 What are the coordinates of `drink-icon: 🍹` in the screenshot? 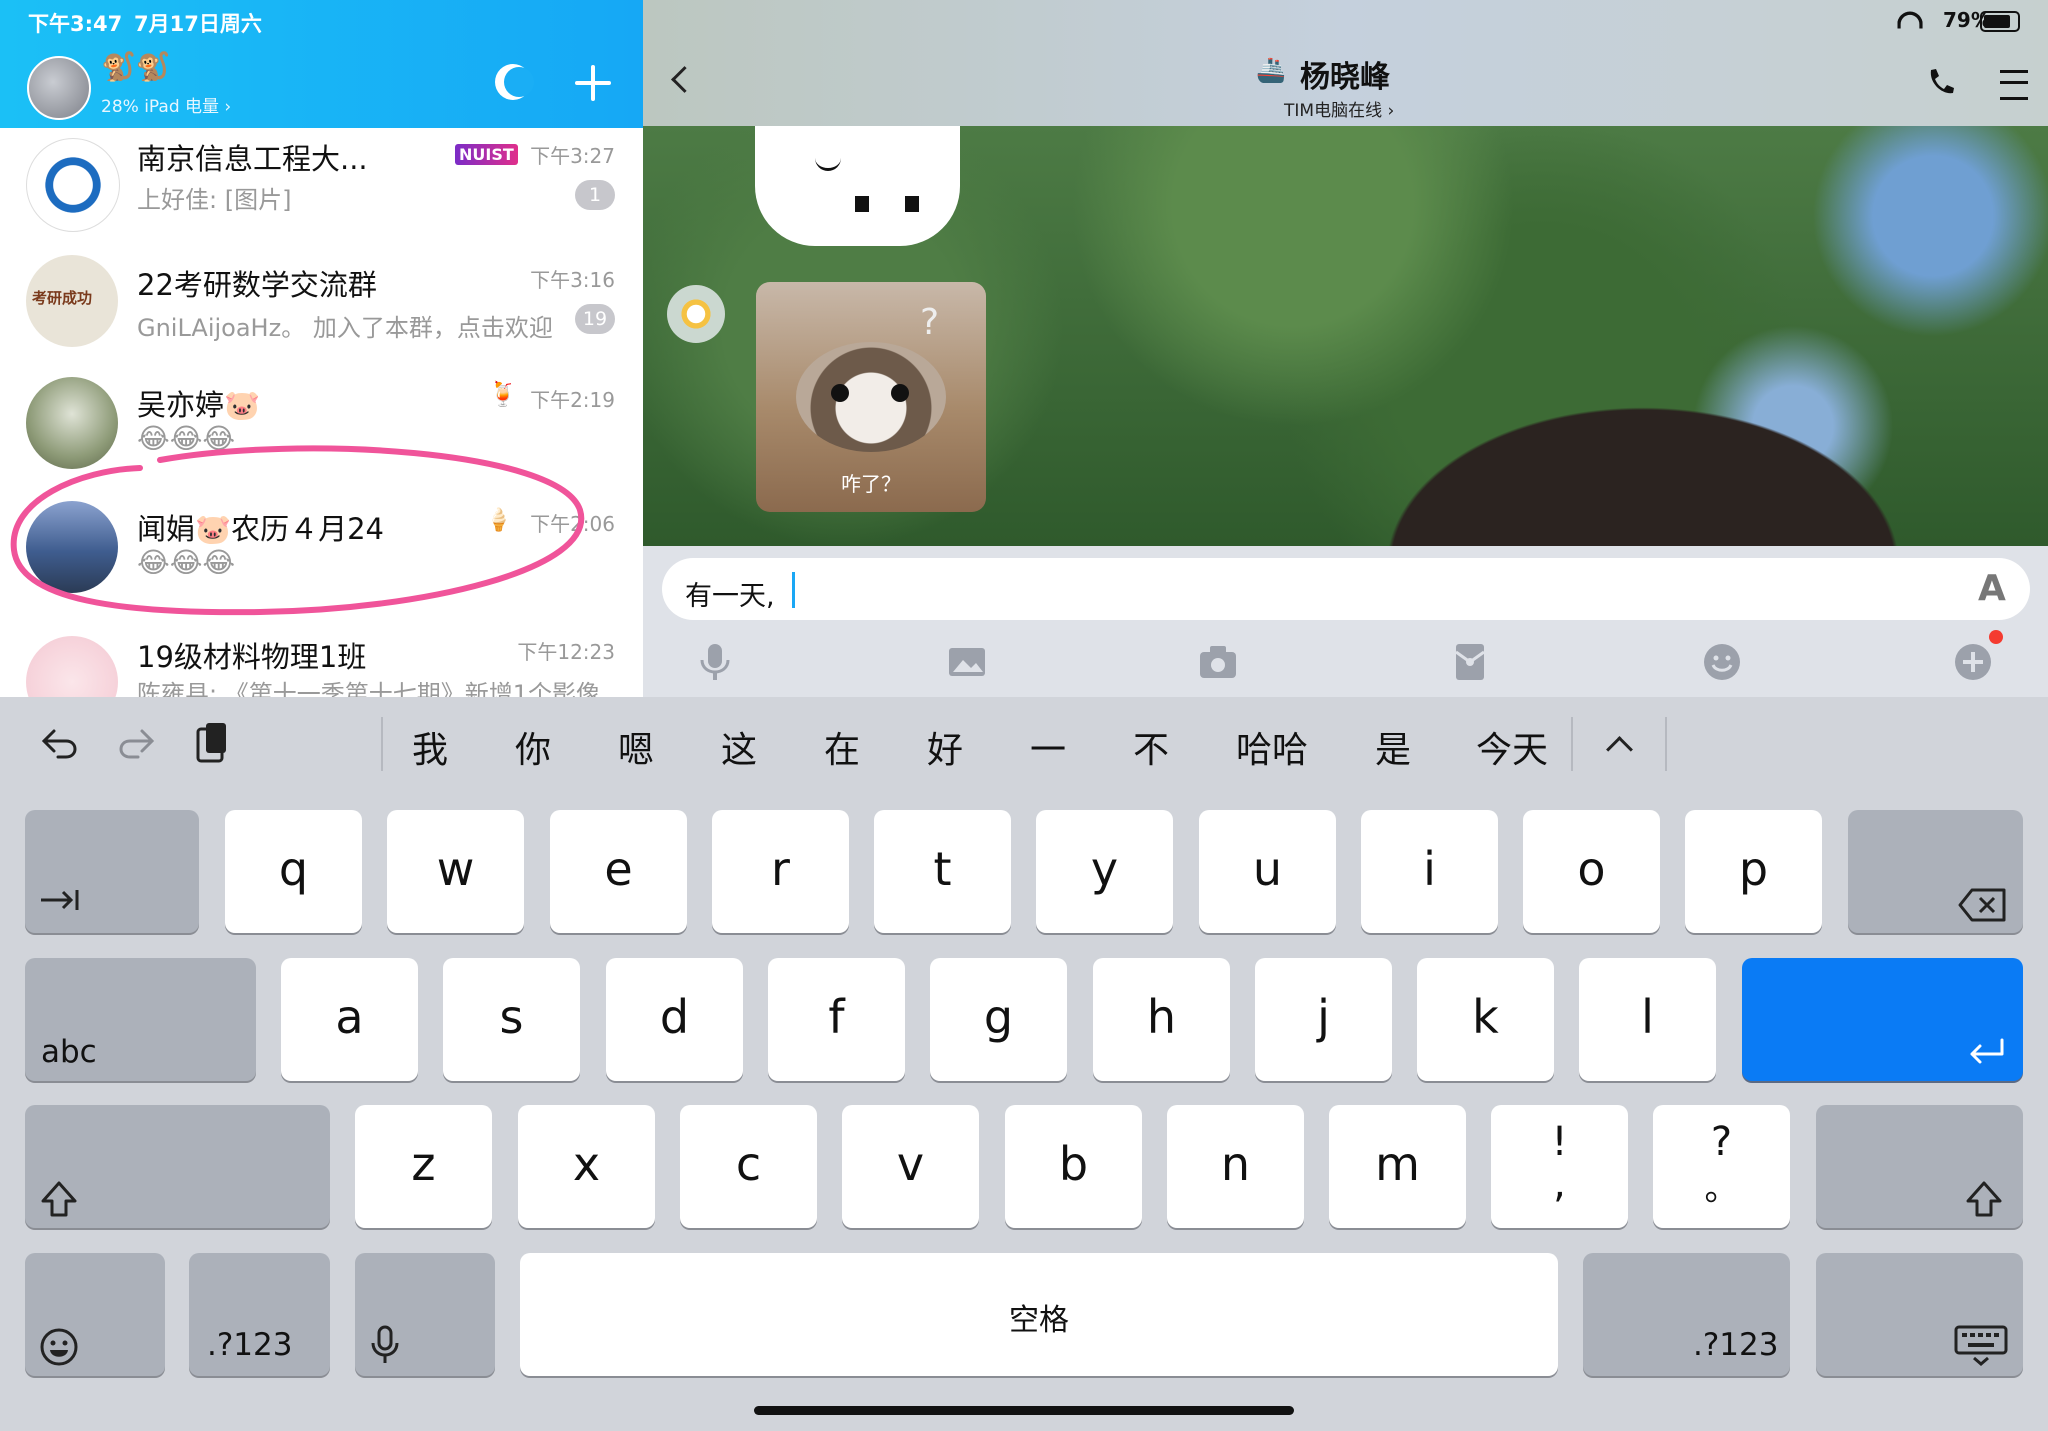 It's located at (503, 394).